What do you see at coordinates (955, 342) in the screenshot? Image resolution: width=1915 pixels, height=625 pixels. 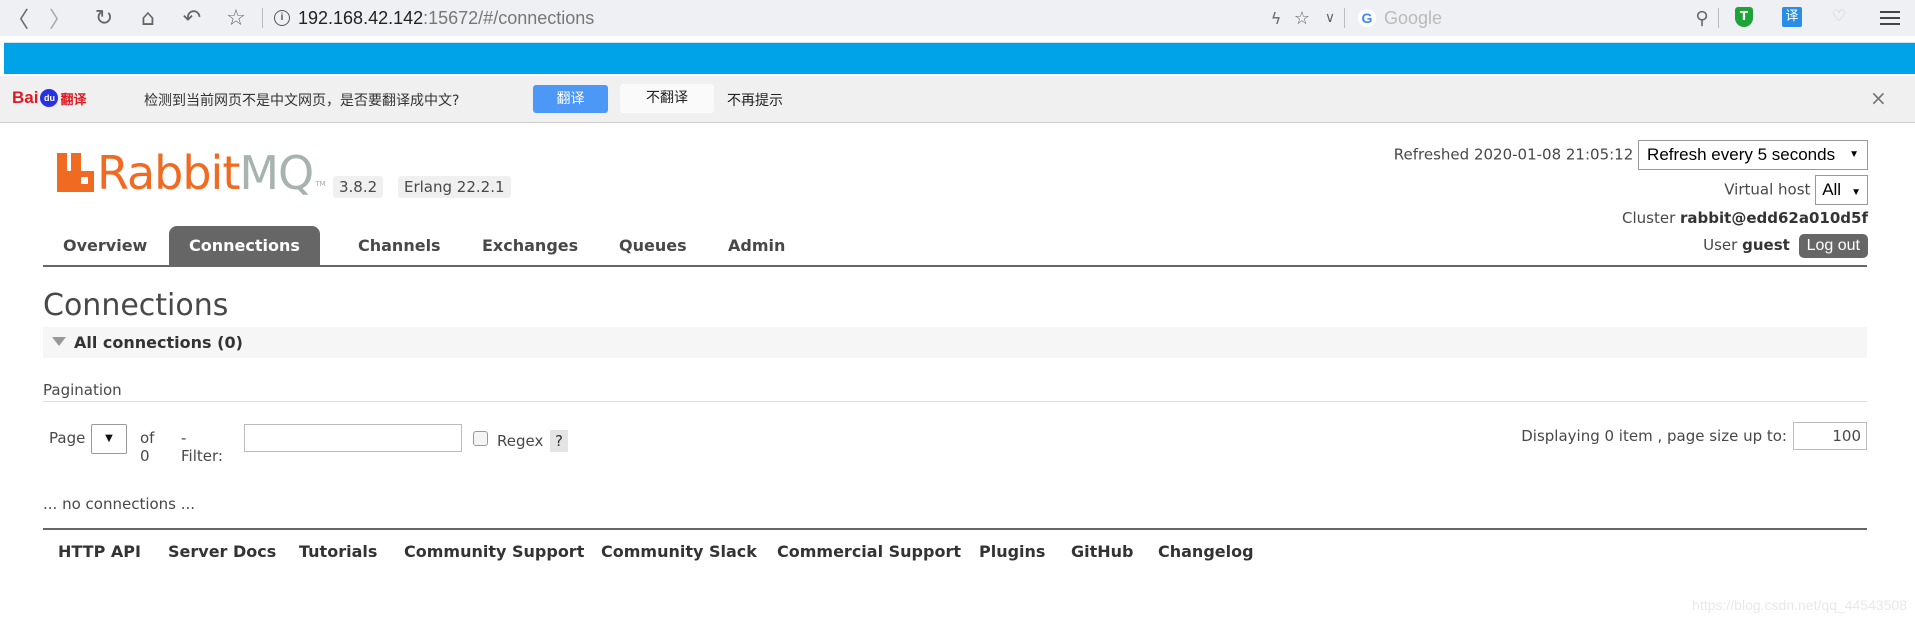 I see `all-connections-section-toggle: All connections (0)` at bounding box center [955, 342].